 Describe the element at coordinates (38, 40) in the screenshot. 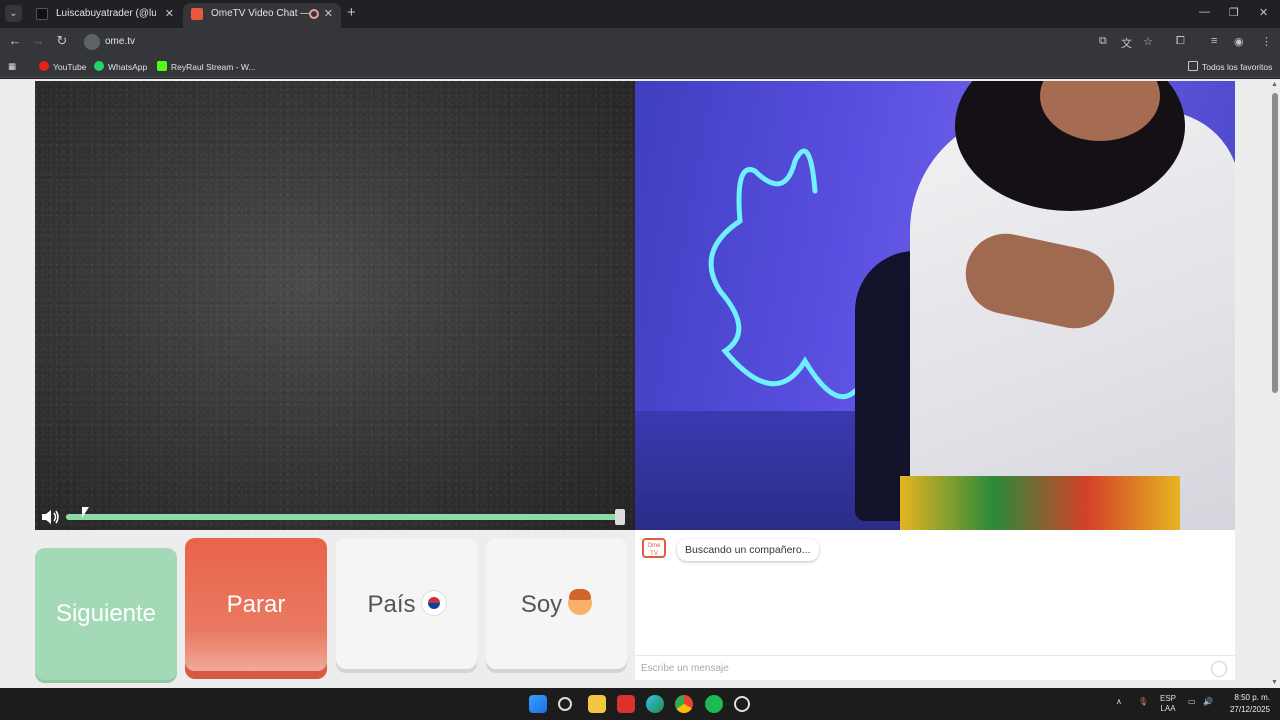

I see `forward-button: →` at that location.